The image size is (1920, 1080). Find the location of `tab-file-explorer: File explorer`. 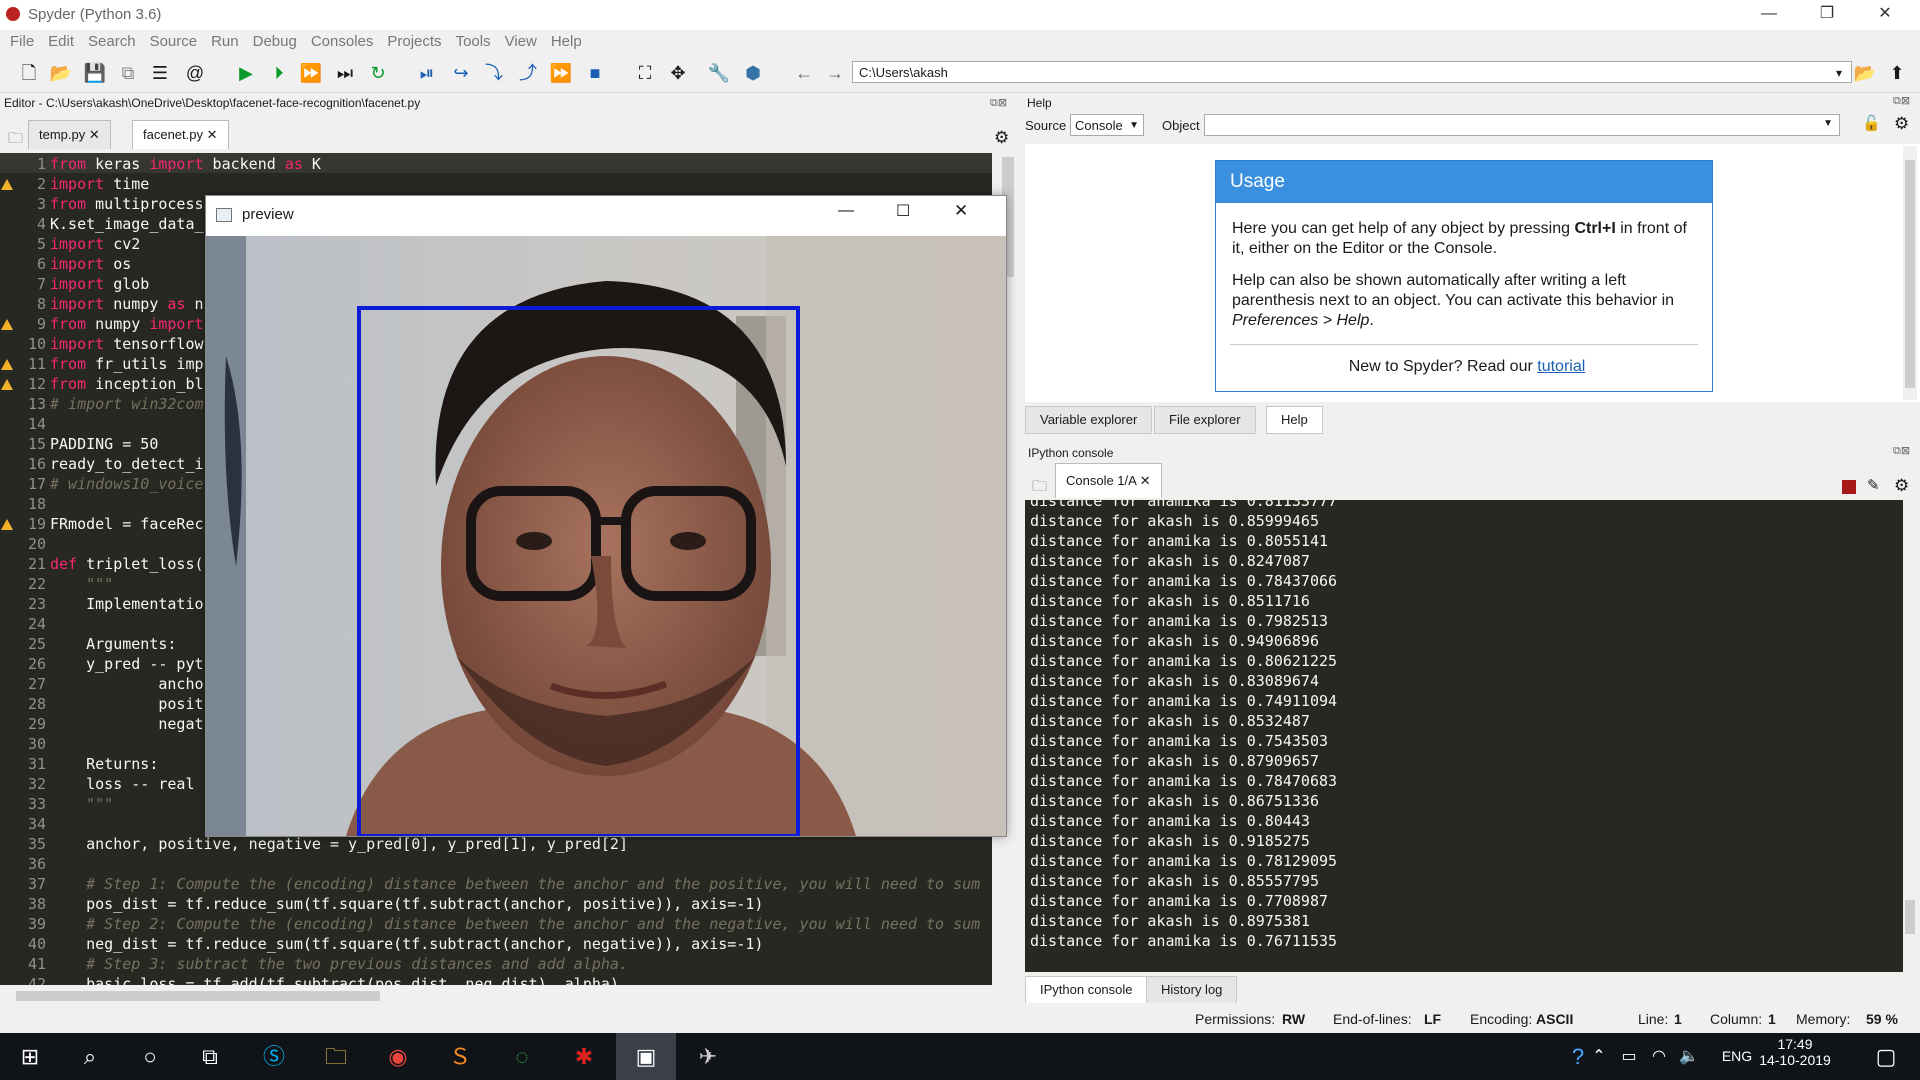

tab-file-explorer: File explorer is located at coordinates (1205, 420).